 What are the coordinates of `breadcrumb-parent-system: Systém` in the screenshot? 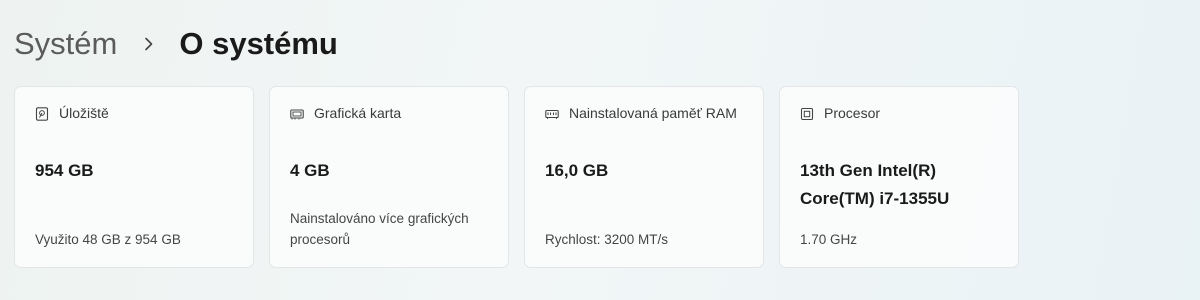 It's located at (65, 44).